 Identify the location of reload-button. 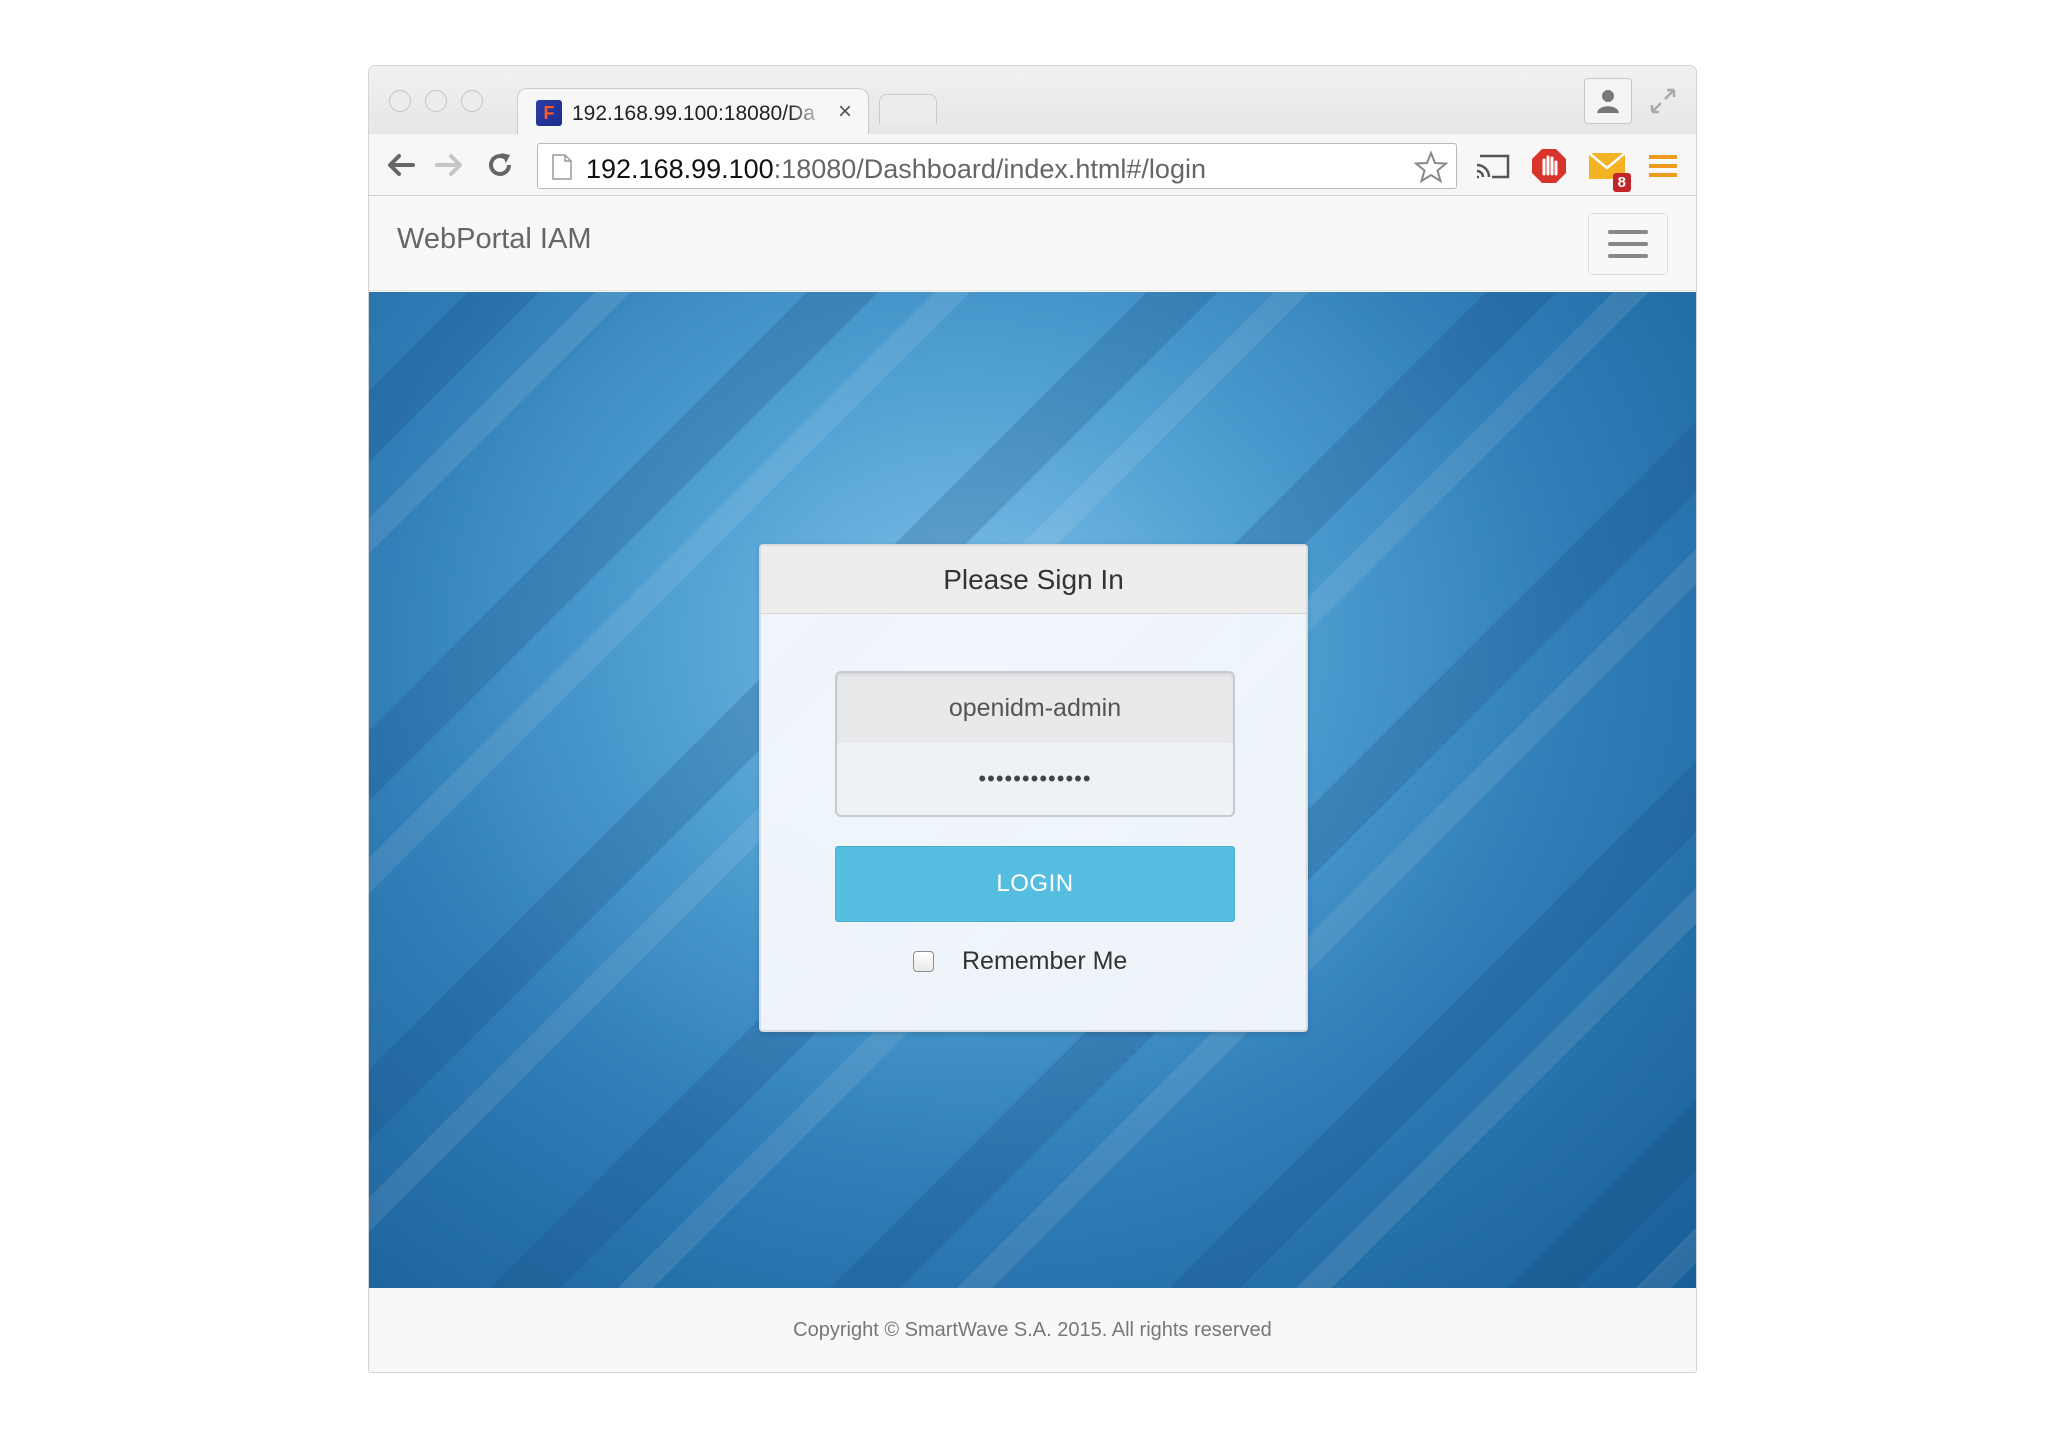
(500, 165).